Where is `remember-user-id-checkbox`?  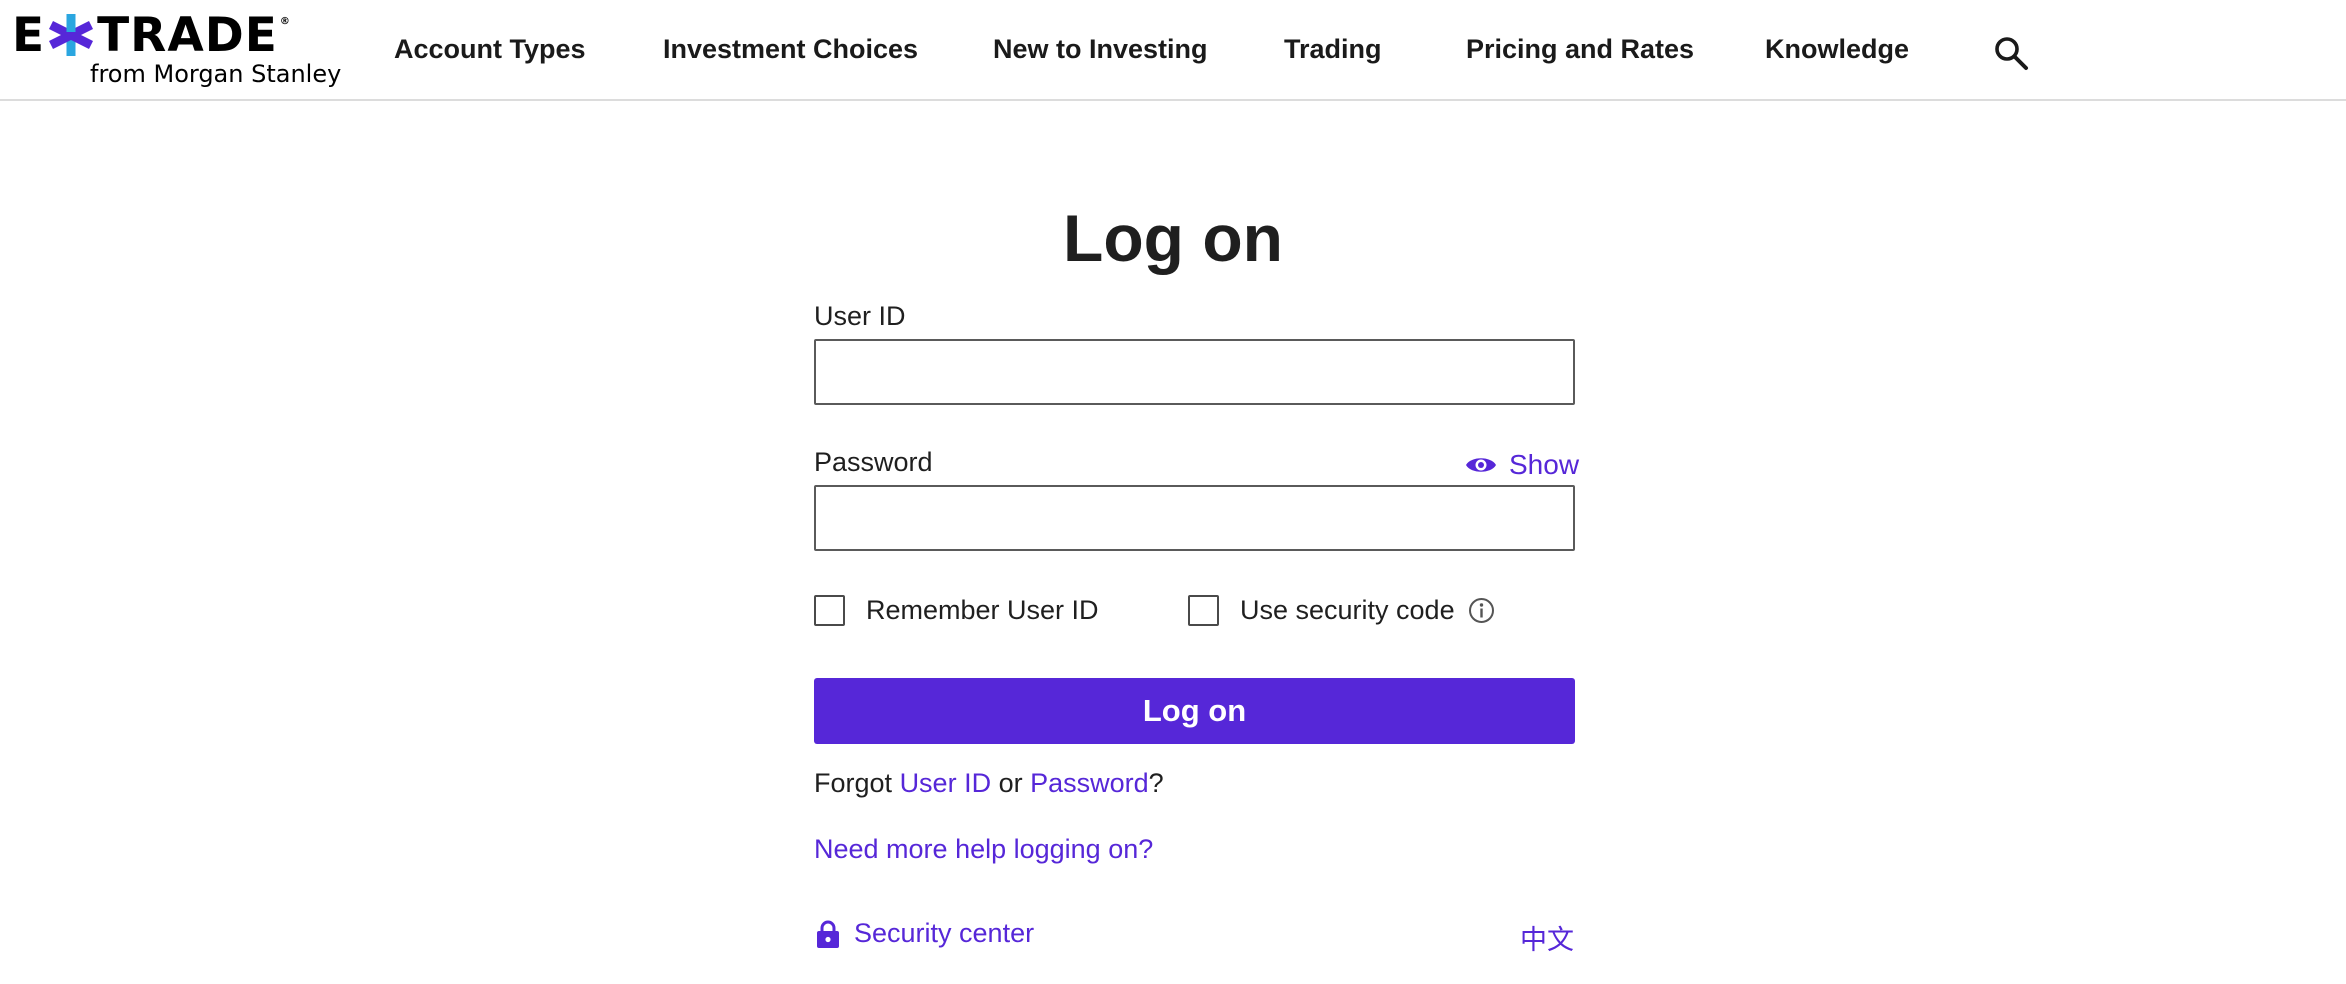 remember-user-id-checkbox is located at coordinates (829, 610).